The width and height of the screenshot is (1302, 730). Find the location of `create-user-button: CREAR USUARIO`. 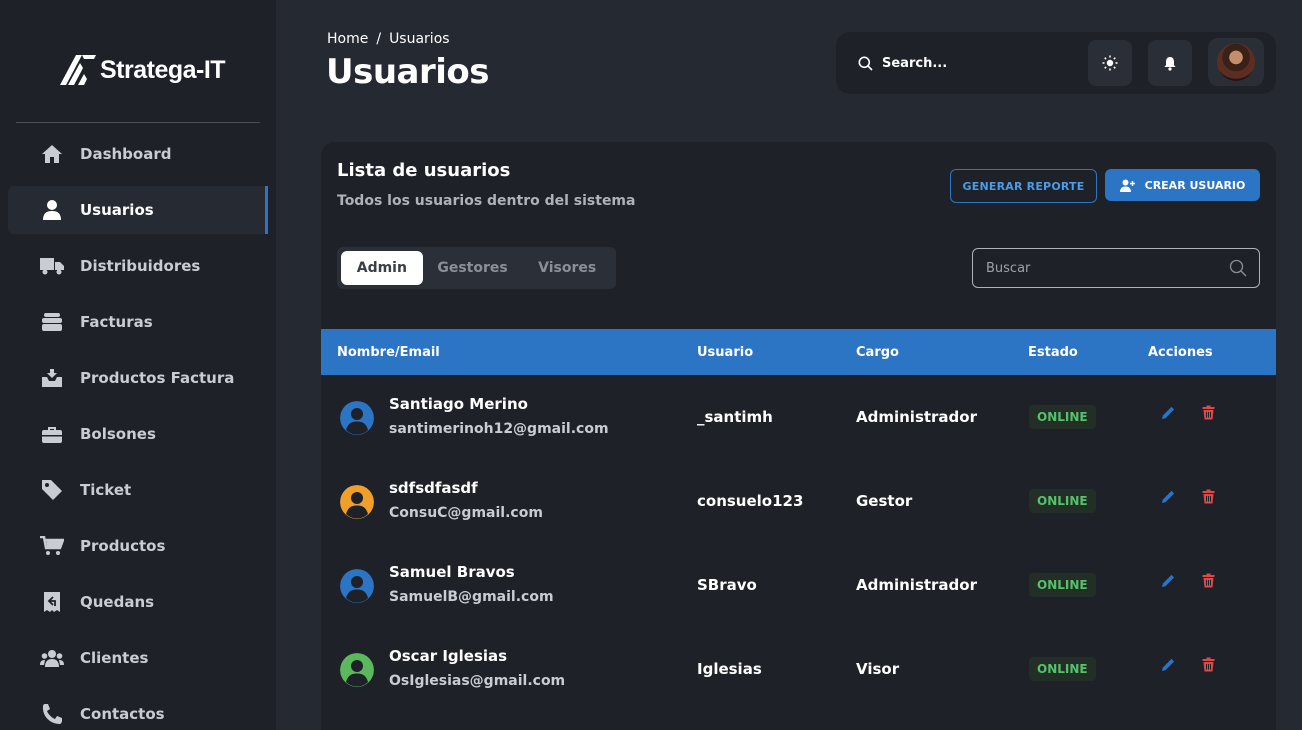

create-user-button: CREAR USUARIO is located at coordinates (1182, 185).